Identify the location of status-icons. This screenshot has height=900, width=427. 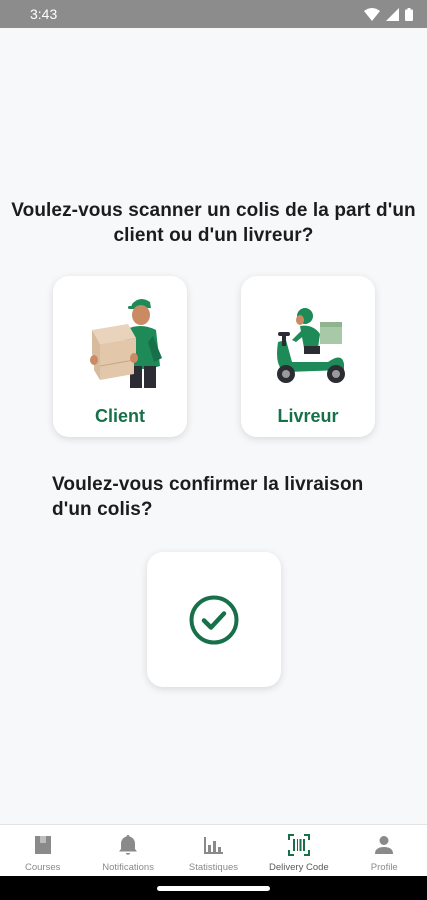
(388, 14).